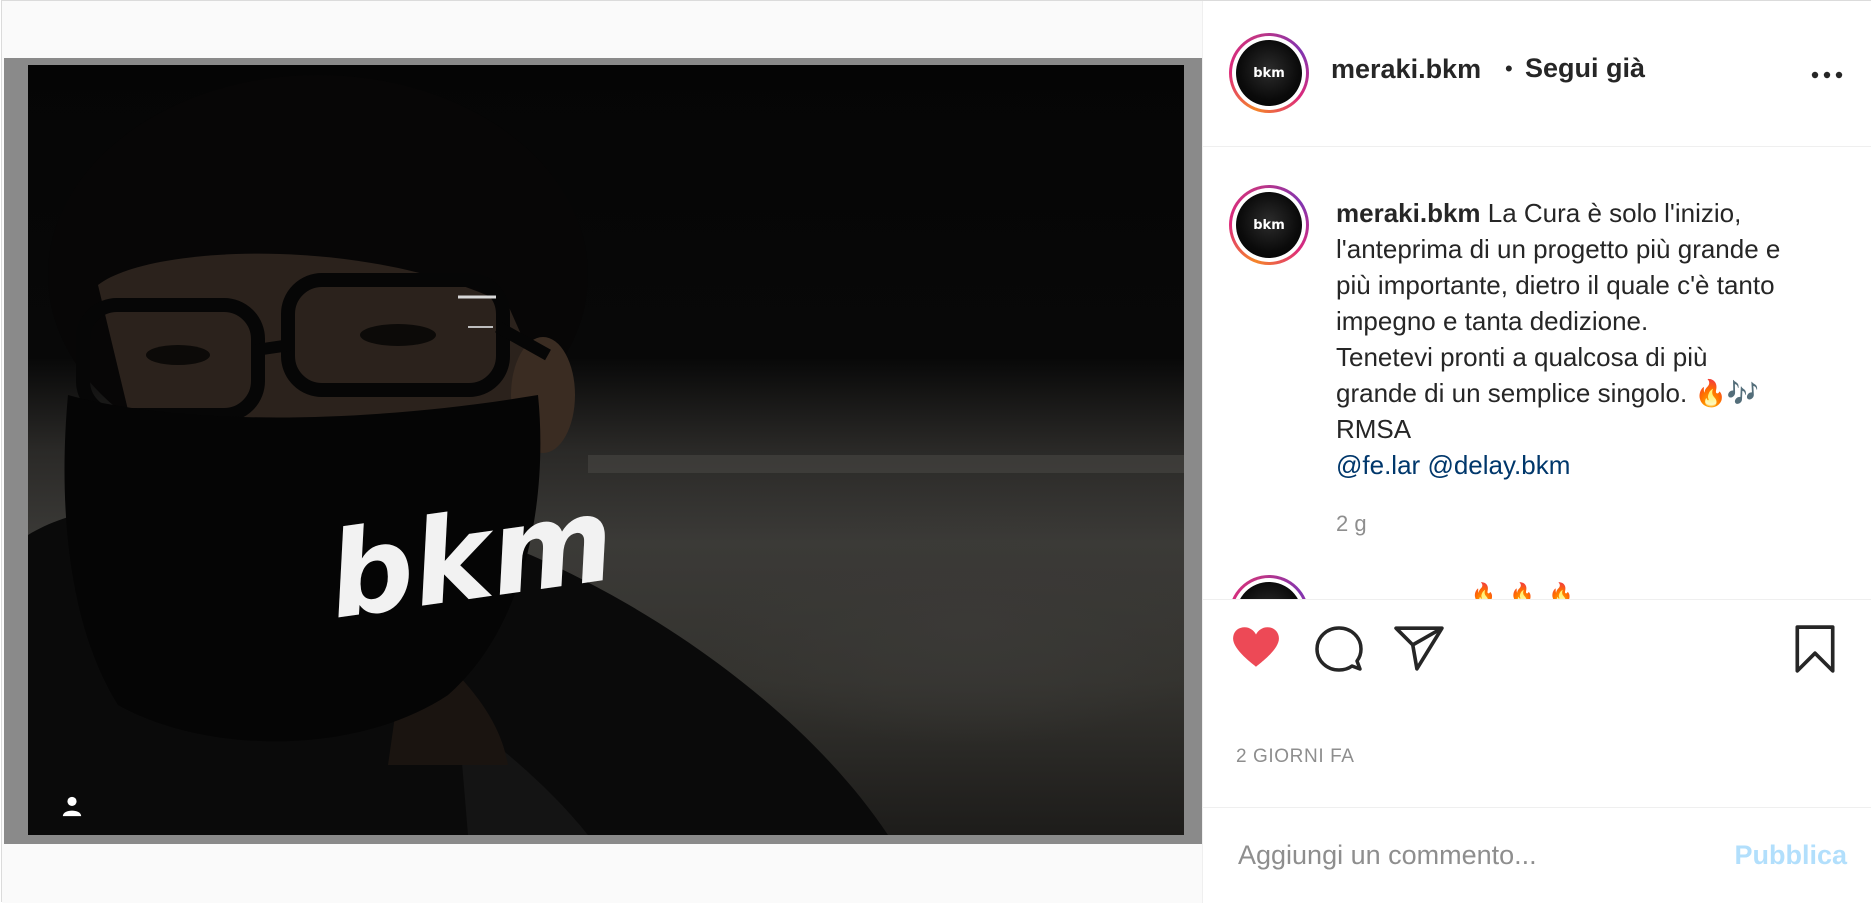  What do you see at coordinates (1339, 649) in the screenshot?
I see `comment-bubble-icon` at bounding box center [1339, 649].